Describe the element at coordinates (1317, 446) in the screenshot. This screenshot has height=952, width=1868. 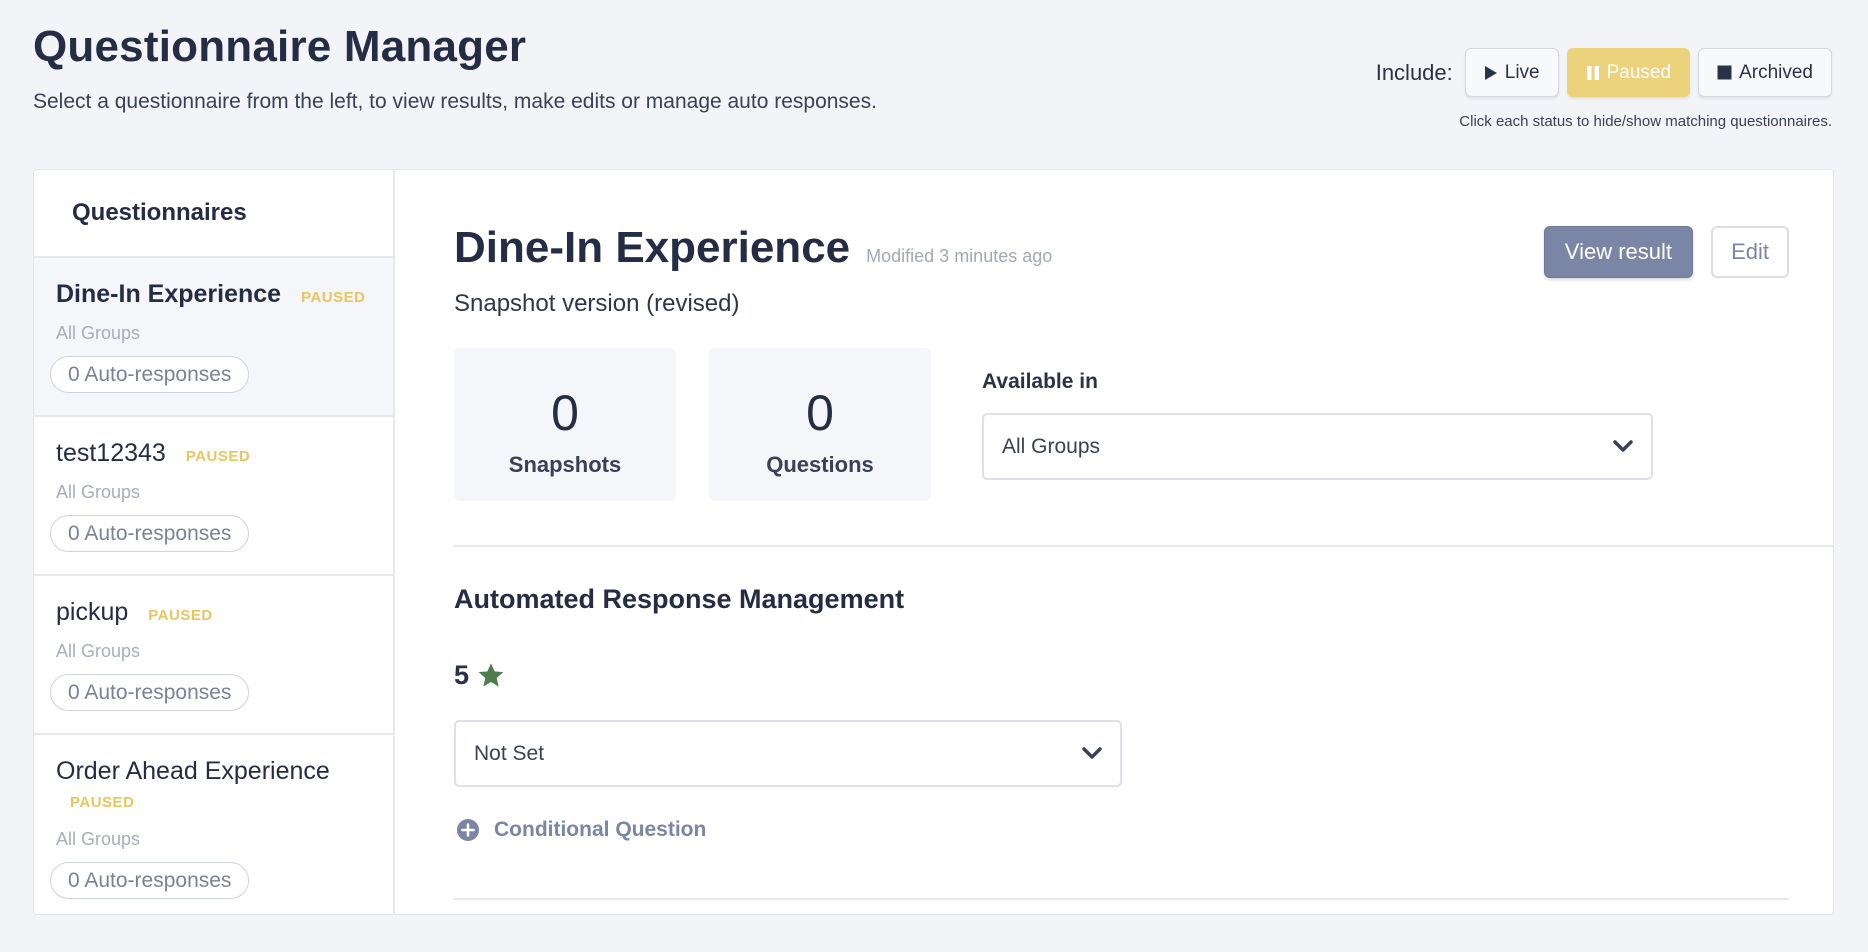
I see `available-in-select: All Groups` at that location.